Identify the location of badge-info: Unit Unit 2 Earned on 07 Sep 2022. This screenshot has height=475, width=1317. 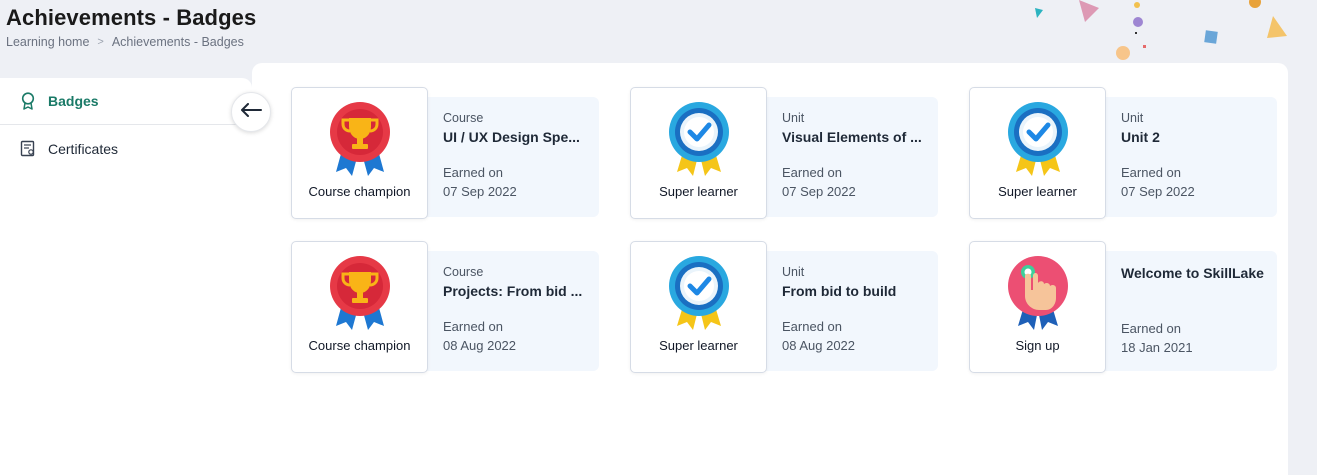
(1183, 157).